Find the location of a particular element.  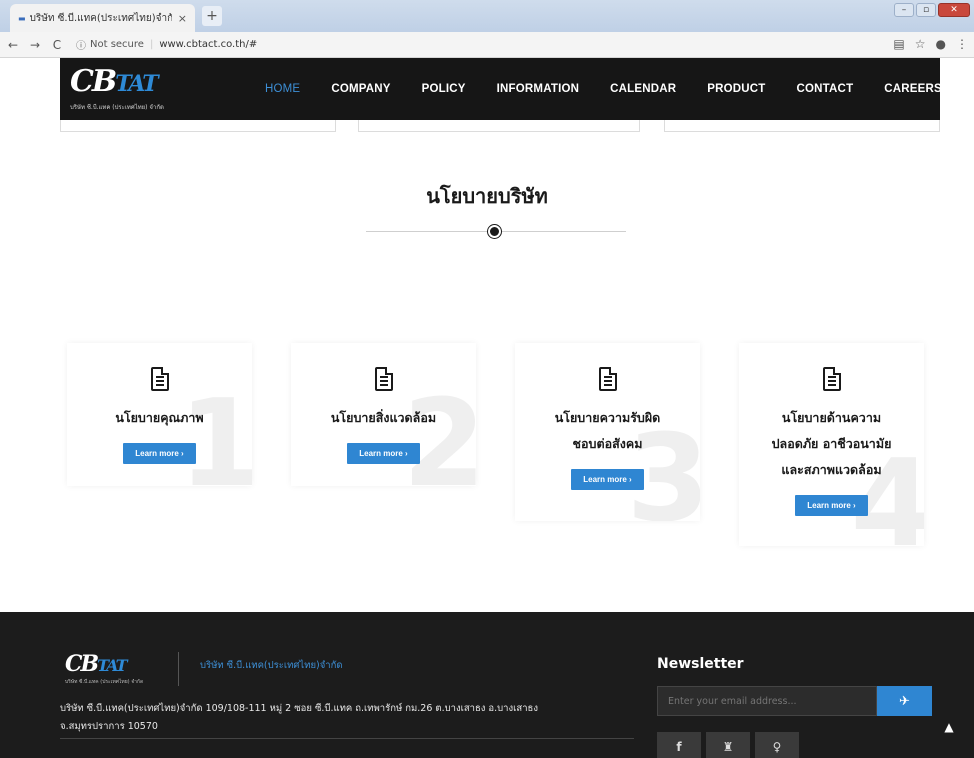

back-icon: ← is located at coordinates (13, 45).